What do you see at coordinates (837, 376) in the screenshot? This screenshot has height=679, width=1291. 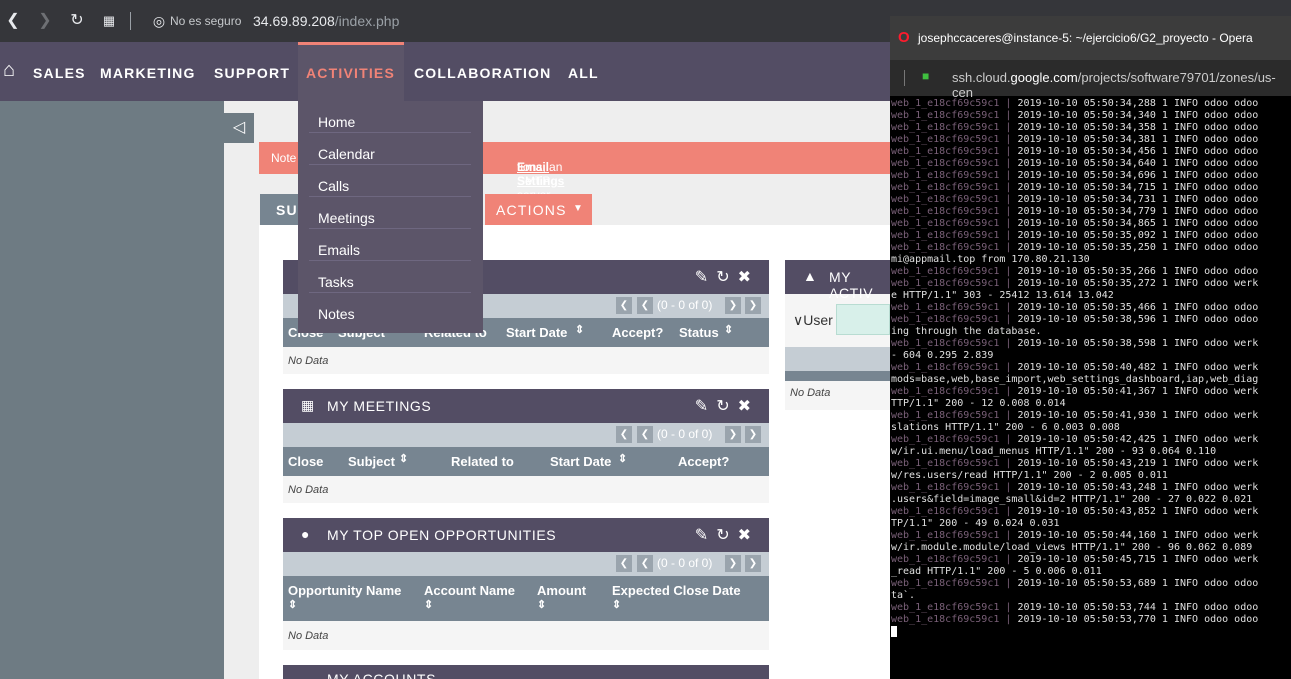 I see `stream-header` at bounding box center [837, 376].